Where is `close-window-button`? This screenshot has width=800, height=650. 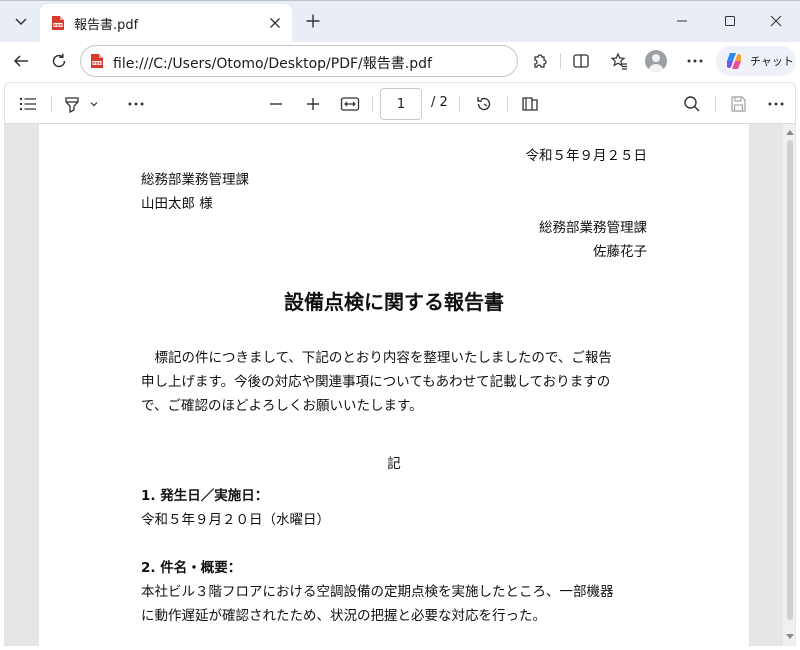
close-window-button is located at coordinates (776, 21).